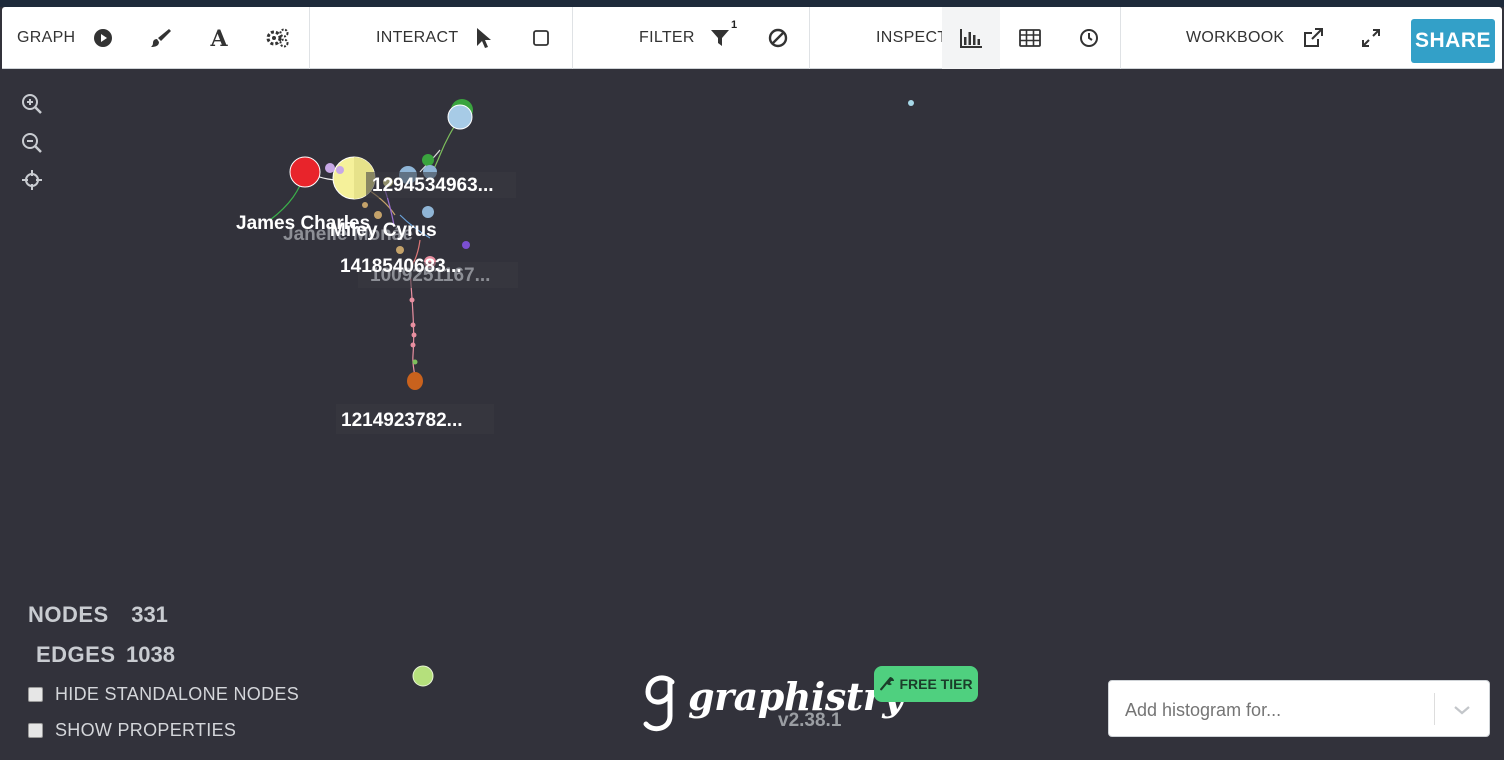 Image resolution: width=1504 pixels, height=760 pixels. What do you see at coordinates (146, 730) in the screenshot?
I see `show-properties-label: SHOW PROPERTIES` at bounding box center [146, 730].